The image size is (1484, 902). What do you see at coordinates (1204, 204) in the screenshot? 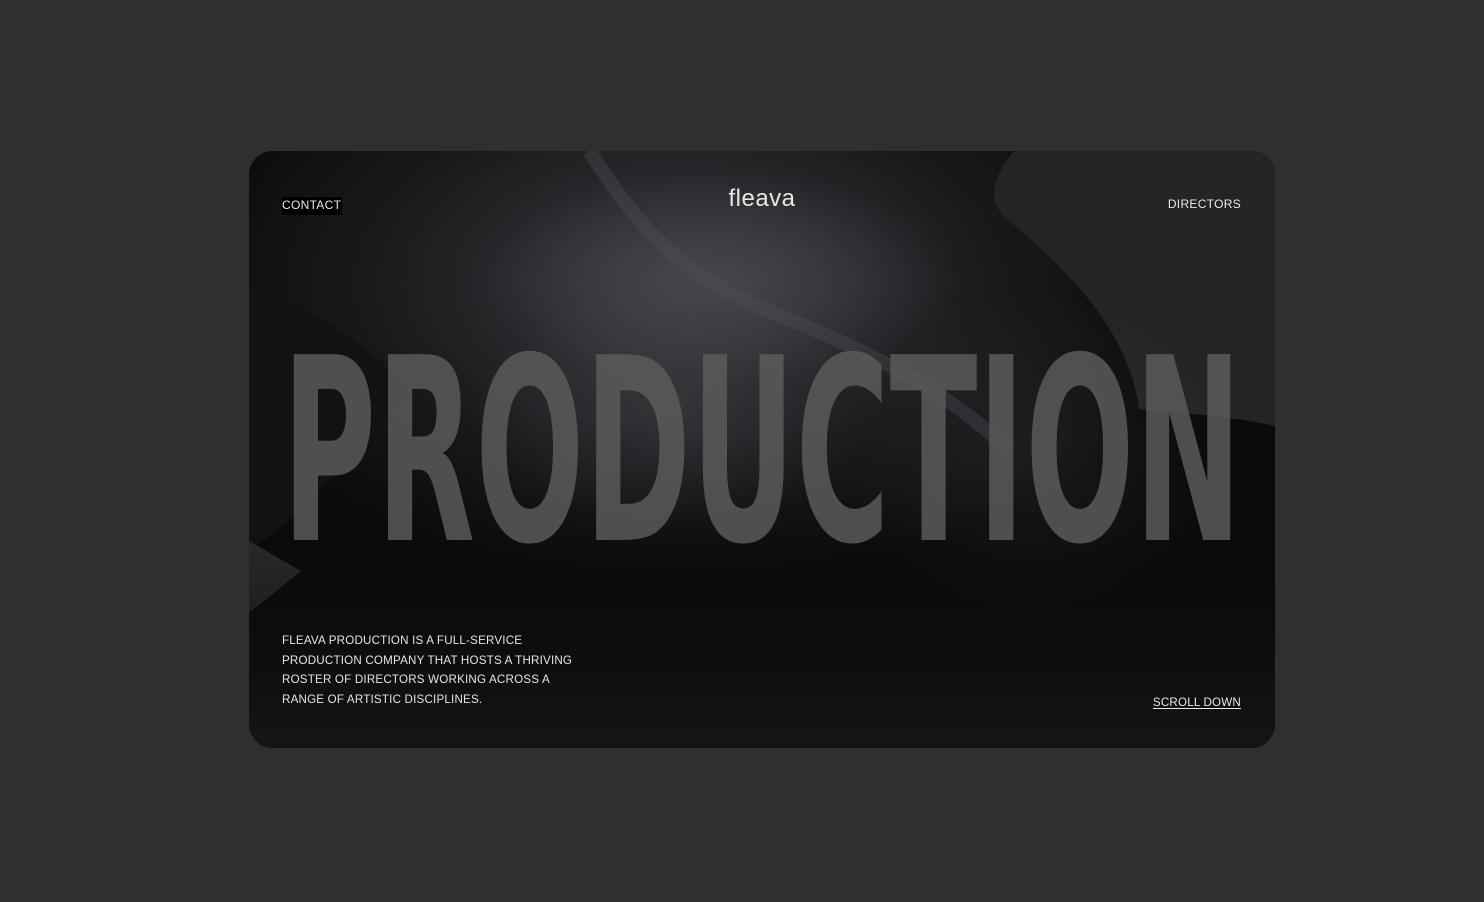
I see `nav-directors-link: DIRECTORS` at bounding box center [1204, 204].